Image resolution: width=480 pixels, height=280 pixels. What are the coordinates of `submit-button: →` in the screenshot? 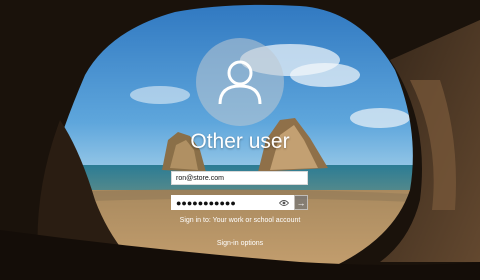 It's located at (301, 202).